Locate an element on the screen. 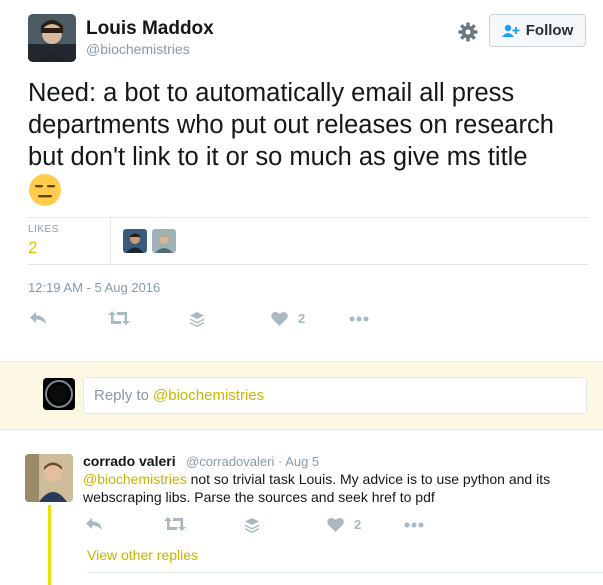 The width and height of the screenshot is (603, 585). author-avatar is located at coordinates (52, 38).